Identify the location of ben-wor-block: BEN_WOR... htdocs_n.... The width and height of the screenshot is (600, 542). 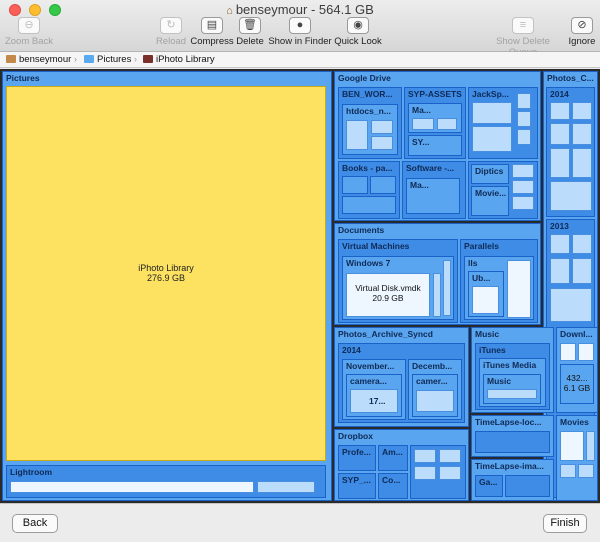
(370, 123).